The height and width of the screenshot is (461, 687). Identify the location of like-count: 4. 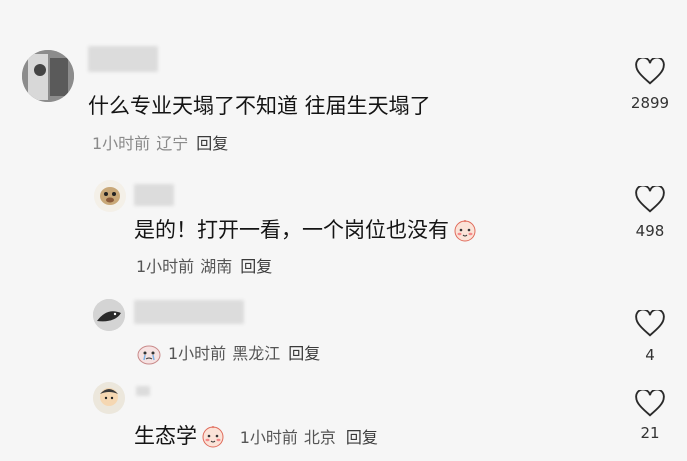
(650, 355).